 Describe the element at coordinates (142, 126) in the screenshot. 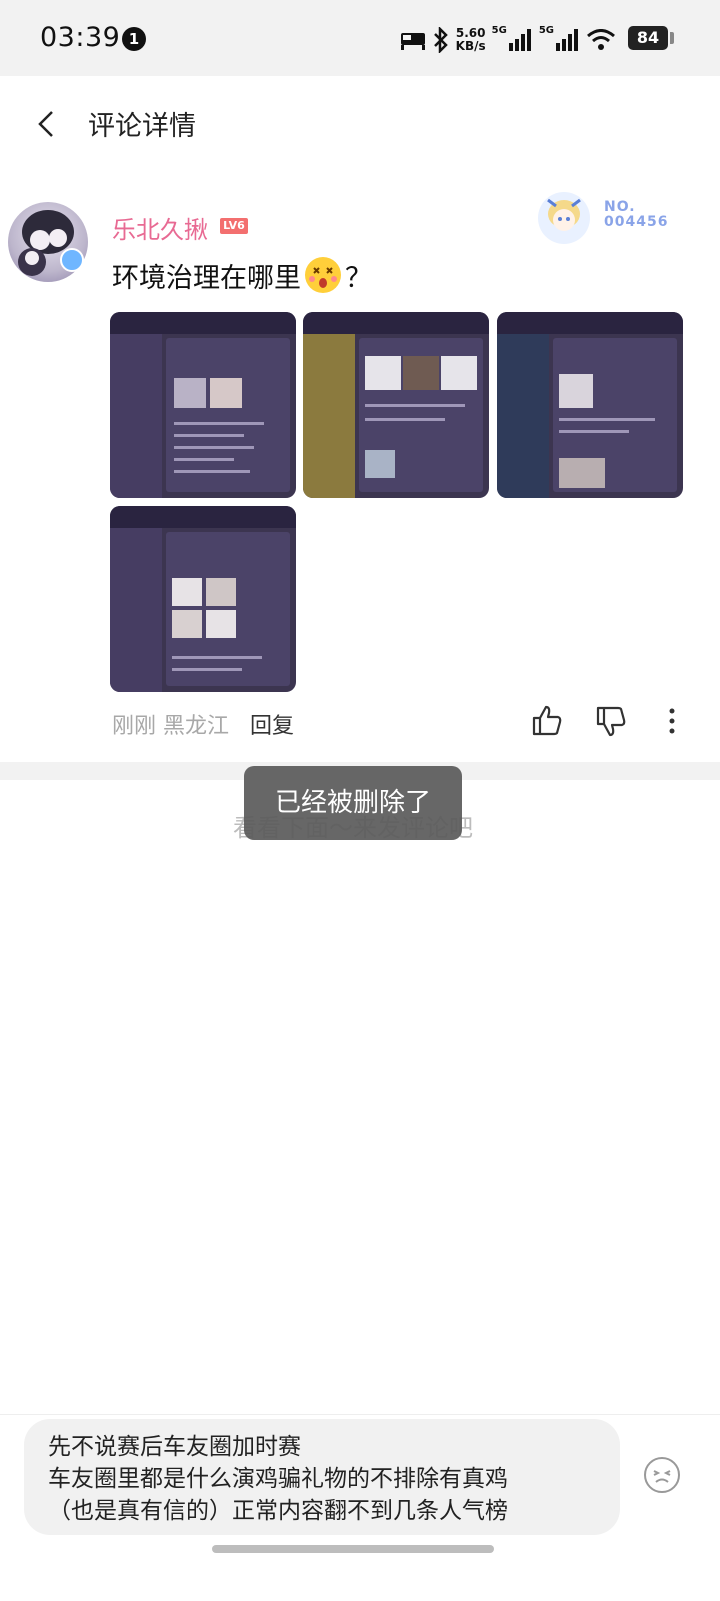

I see `page-title: 评论详情` at that location.